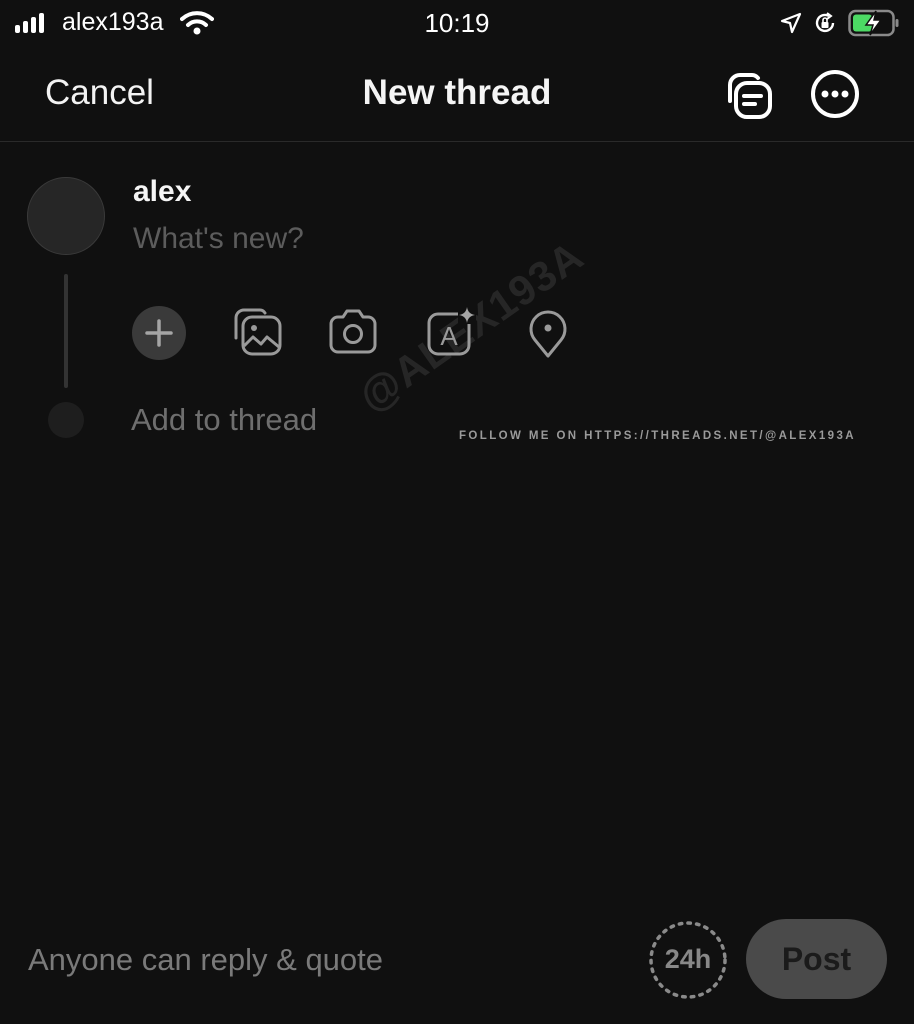 This screenshot has height=1024, width=914. Describe the element at coordinates (449, 336) in the screenshot. I see `svg-text: A` at that location.